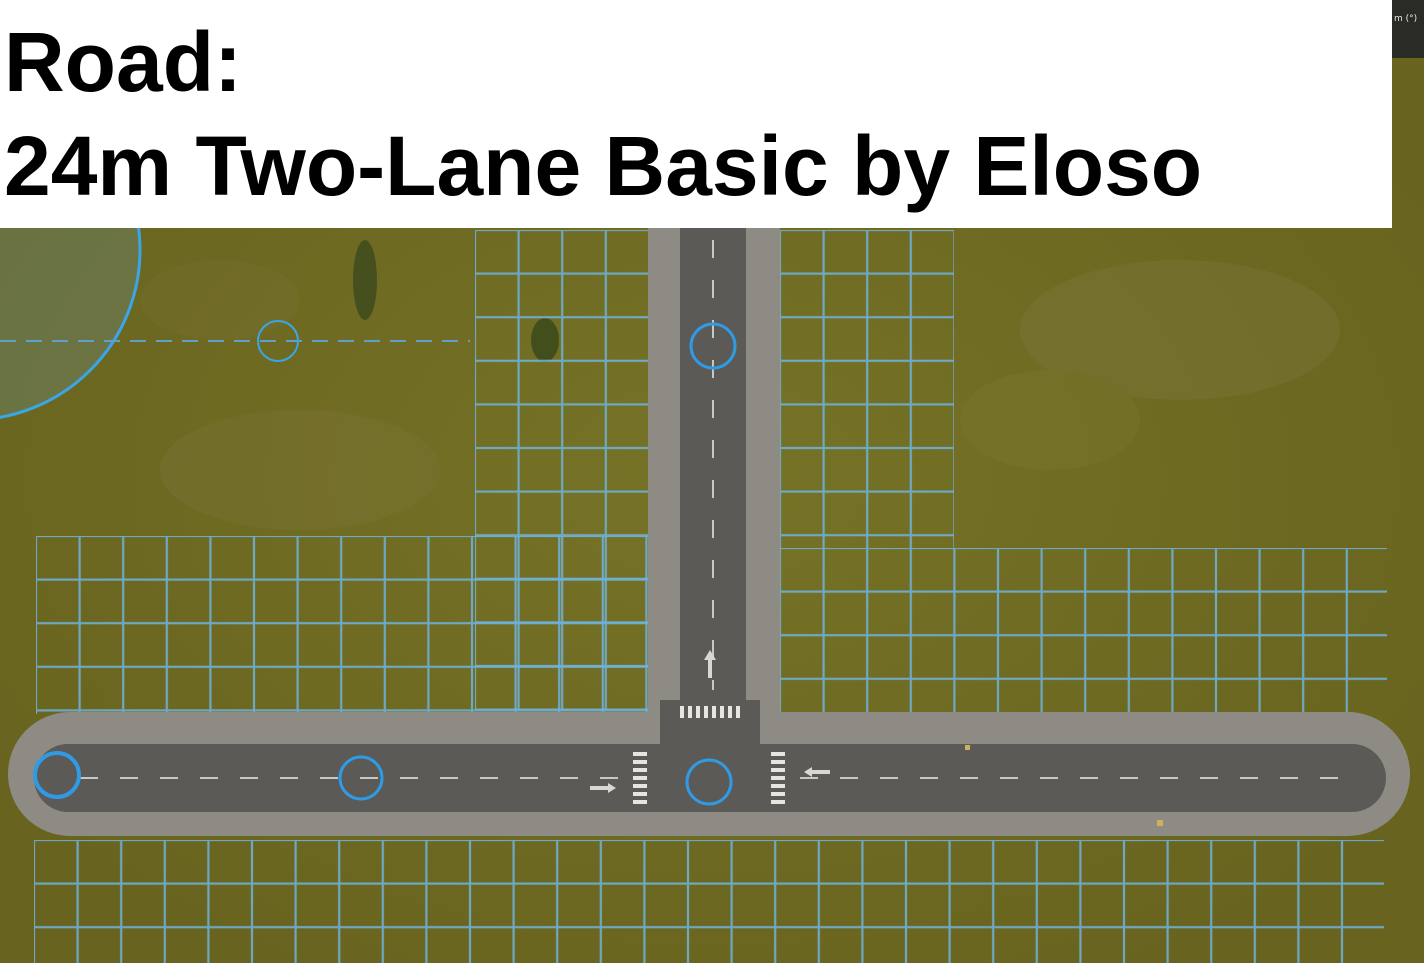  Describe the element at coordinates (123, 62) in the screenshot. I see `title-line-1: Road:` at that location.